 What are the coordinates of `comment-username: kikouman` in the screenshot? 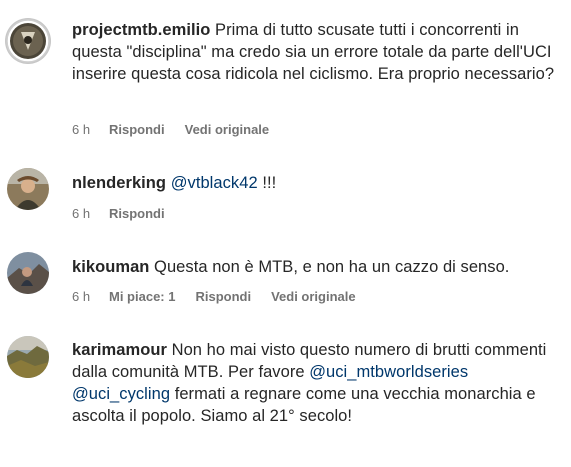 It's located at (110, 267).